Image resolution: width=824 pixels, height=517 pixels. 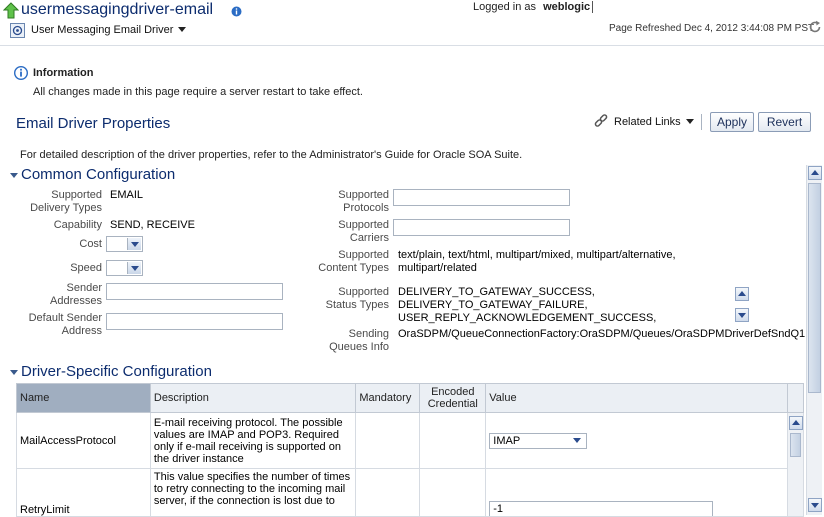 I want to click on link-icon, so click(x=601, y=120).